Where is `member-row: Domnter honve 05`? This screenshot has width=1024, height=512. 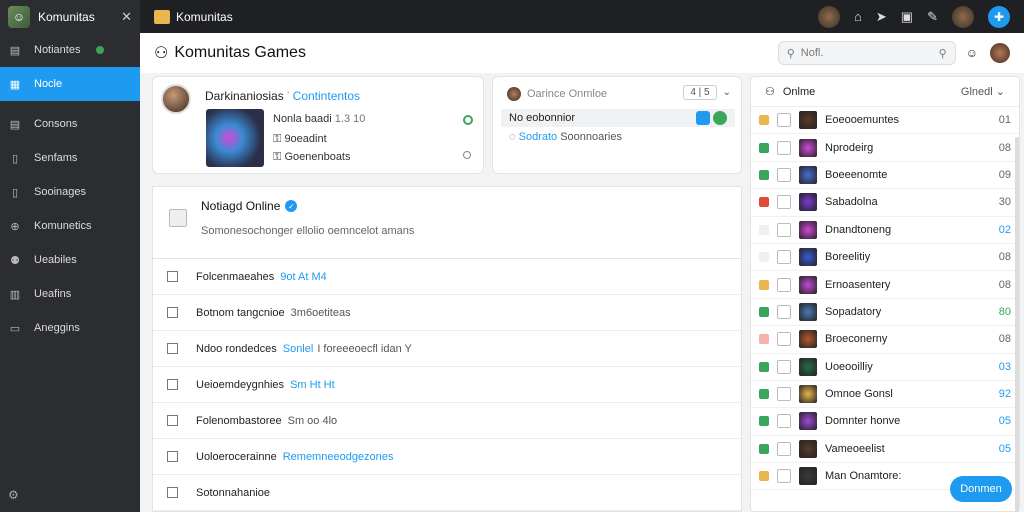
member-row: Domnter honve 05 is located at coordinates (885, 422).